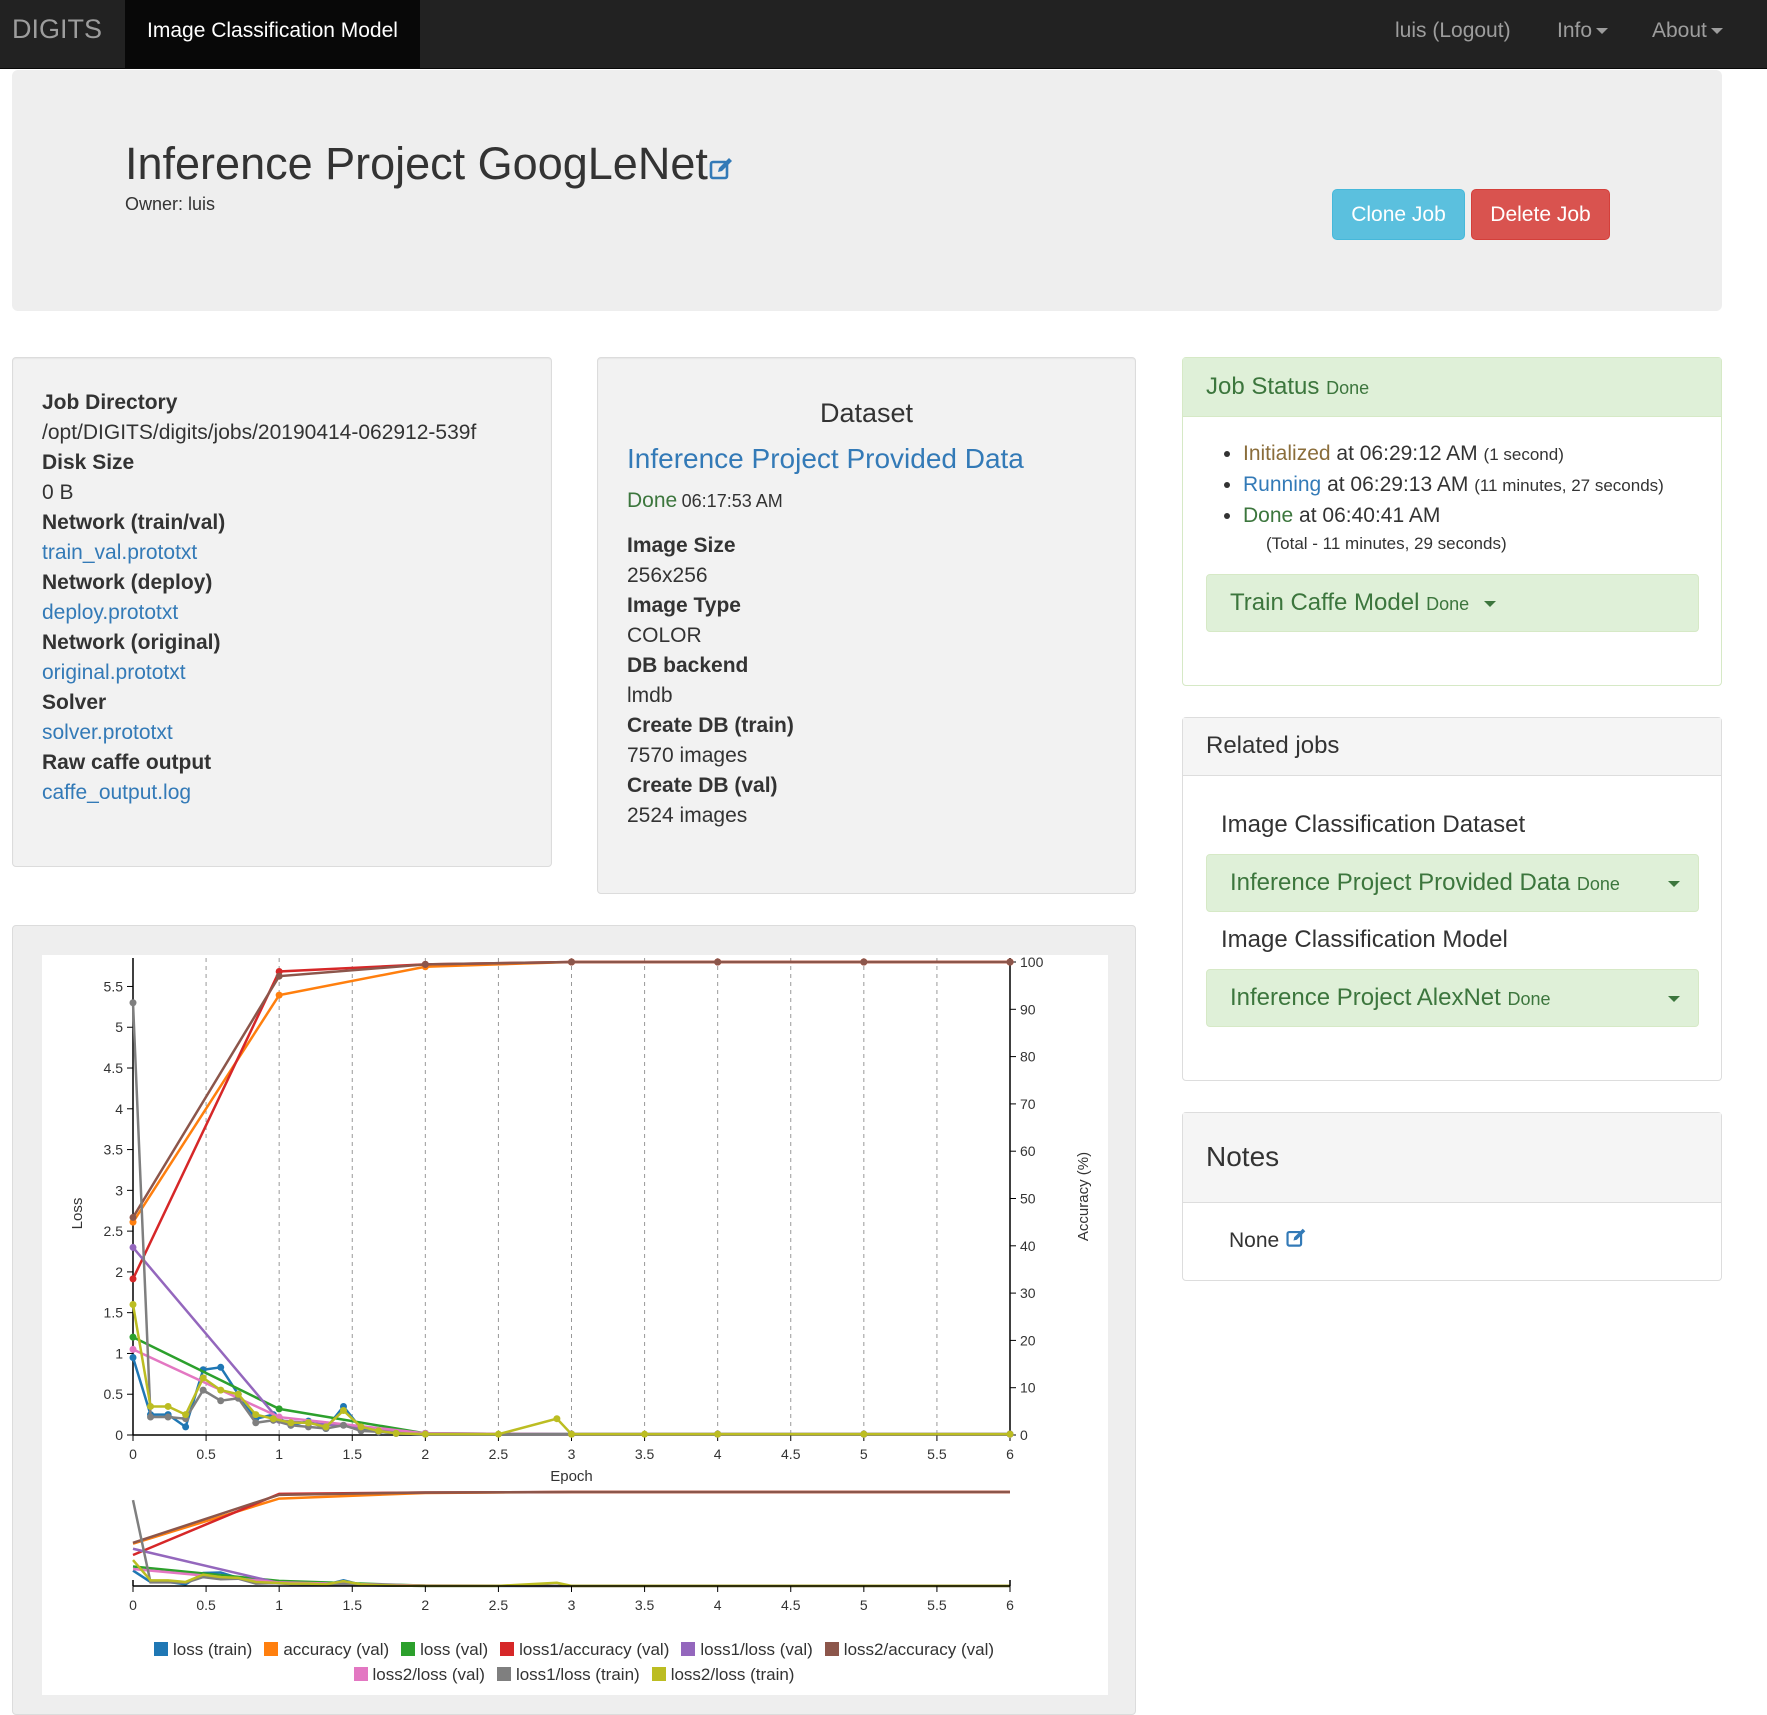 Image resolution: width=1767 pixels, height=1715 pixels. What do you see at coordinates (119, 1109) in the screenshot?
I see `y-tick-label: 4` at bounding box center [119, 1109].